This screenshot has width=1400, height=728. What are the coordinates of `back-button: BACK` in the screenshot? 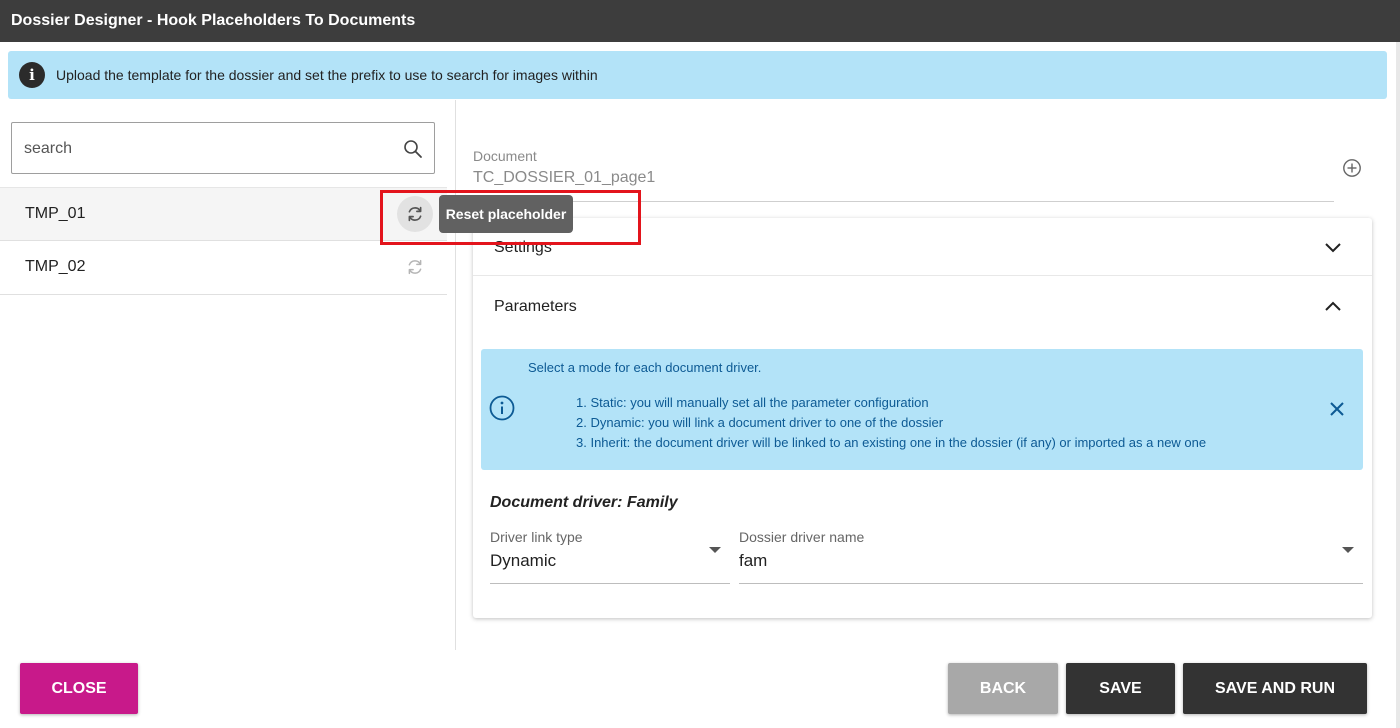 It's located at (1003, 688).